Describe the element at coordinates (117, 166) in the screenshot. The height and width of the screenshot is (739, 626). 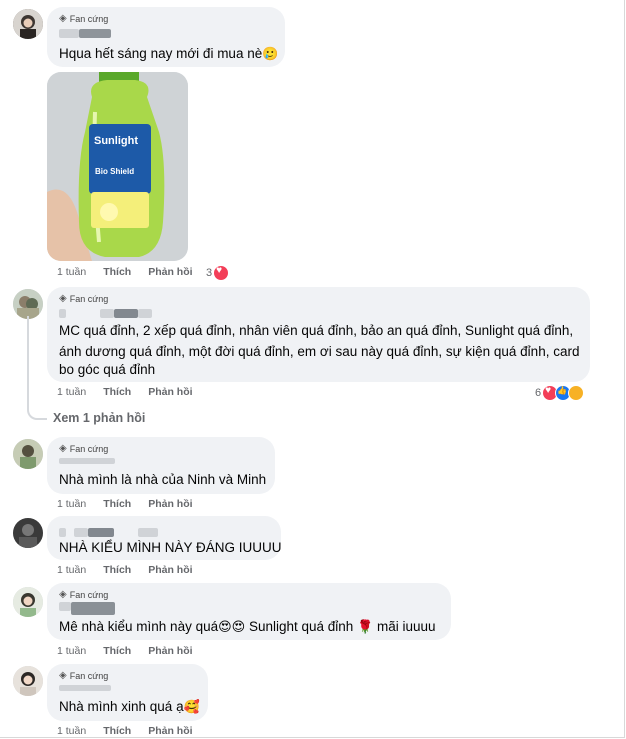
I see `comment-photo: Sunlight Bio Shield` at that location.